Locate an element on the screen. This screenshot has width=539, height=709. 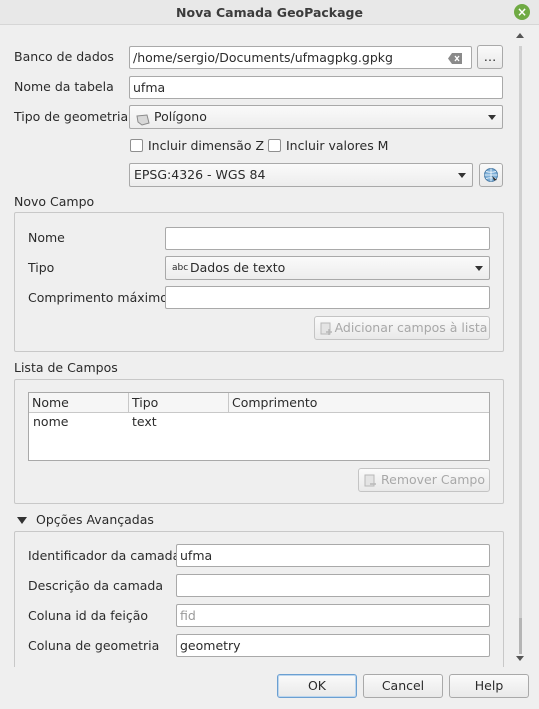
scroll-down-icon is located at coordinates (520, 658).